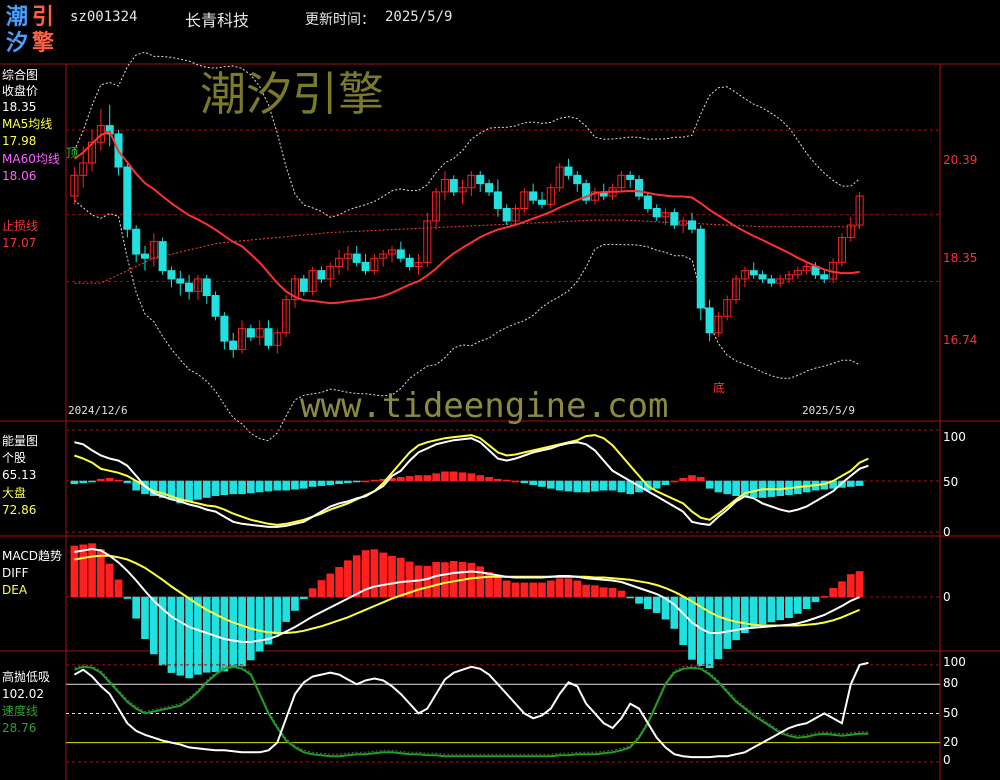 The image size is (1000, 780). Describe the element at coordinates (960, 160) in the screenshot. I see `price-tick: 20.39` at that location.